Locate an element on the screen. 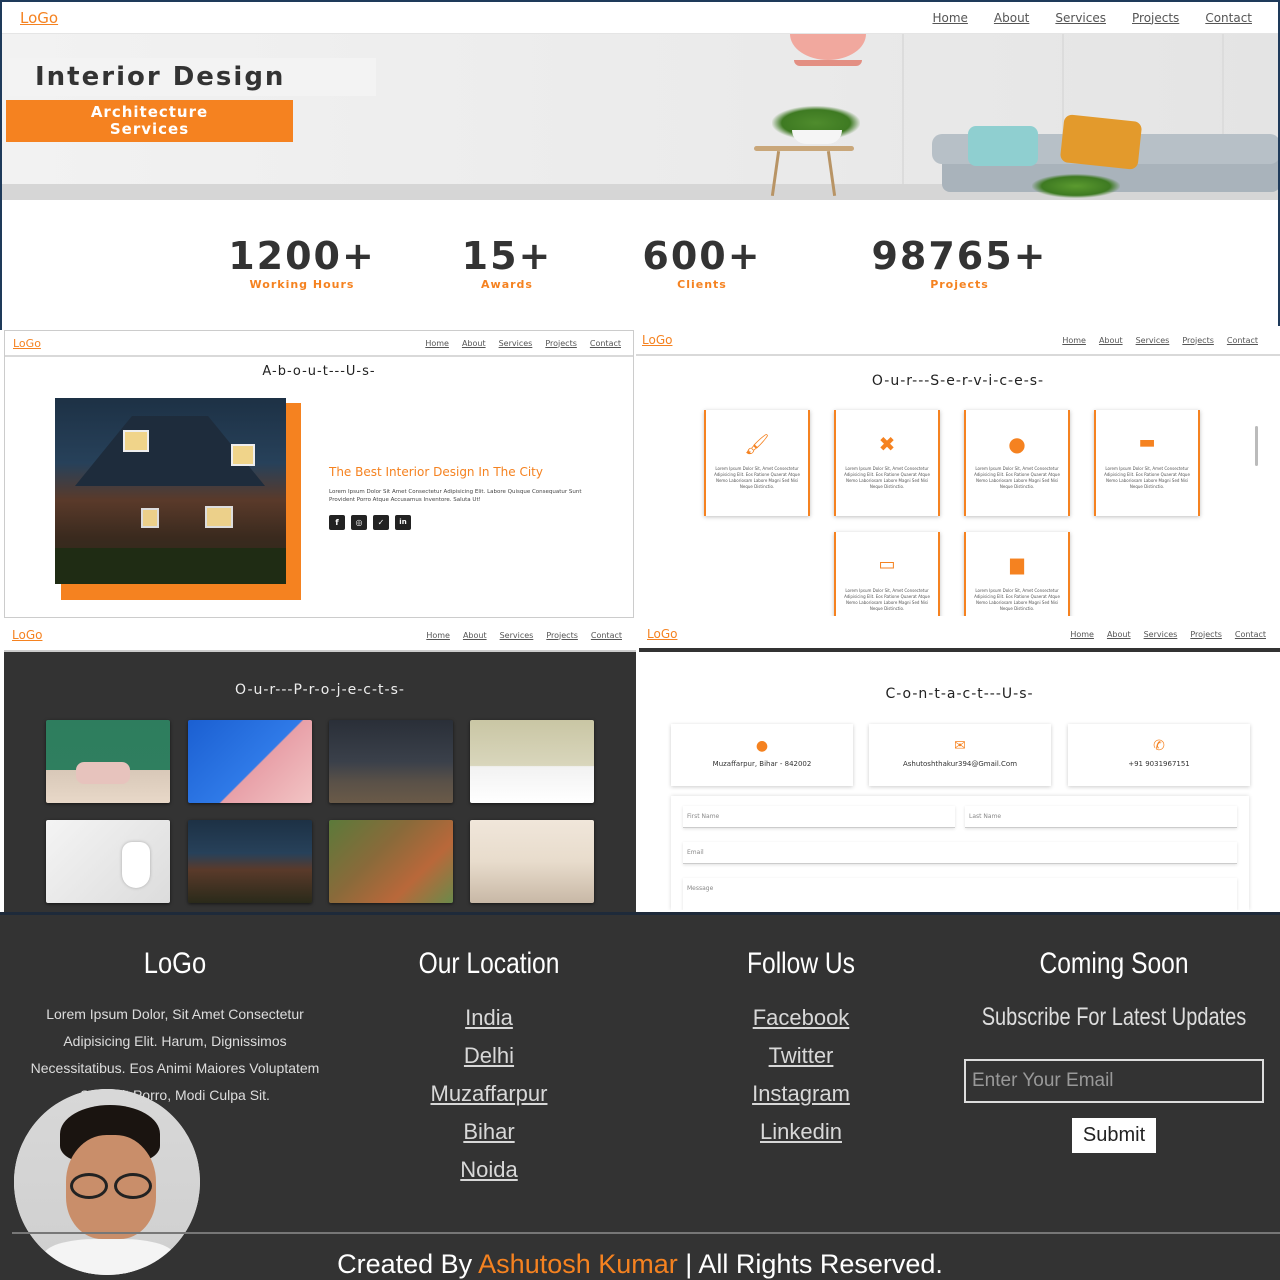 This screenshot has width=1280, height=1280. stat-value: 15+ is located at coordinates (507, 256).